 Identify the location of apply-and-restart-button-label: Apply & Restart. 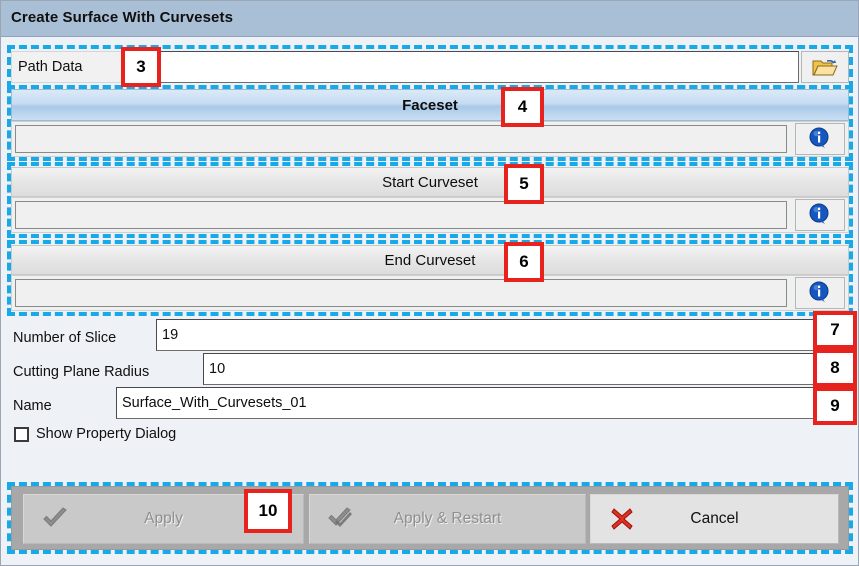
(447, 518).